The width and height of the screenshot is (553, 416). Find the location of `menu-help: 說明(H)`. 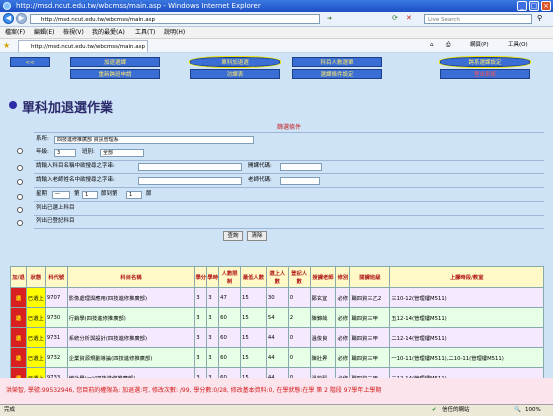

menu-help: 說明(H) is located at coordinates (174, 32).